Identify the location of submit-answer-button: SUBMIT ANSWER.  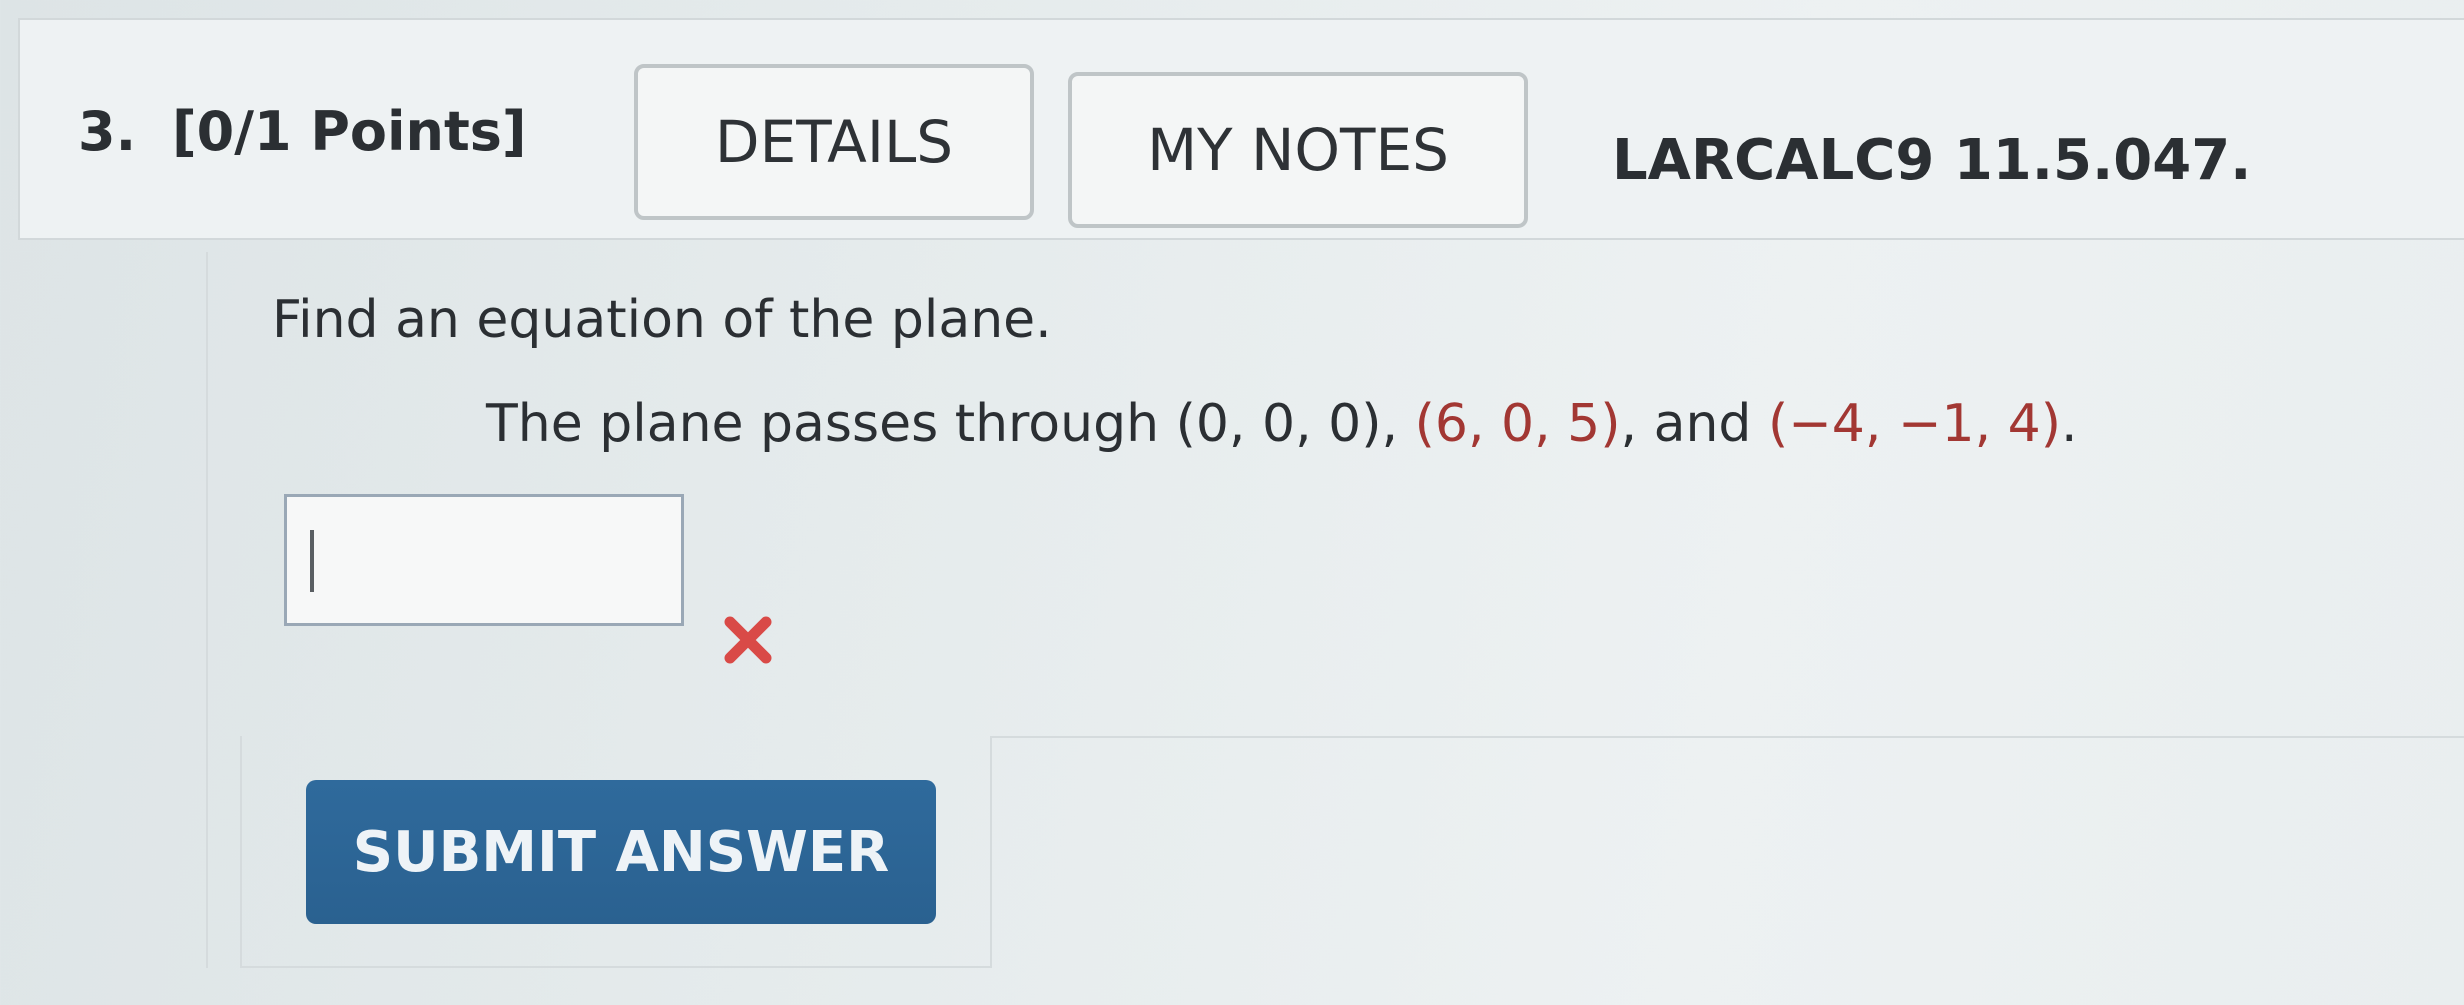
(621, 852).